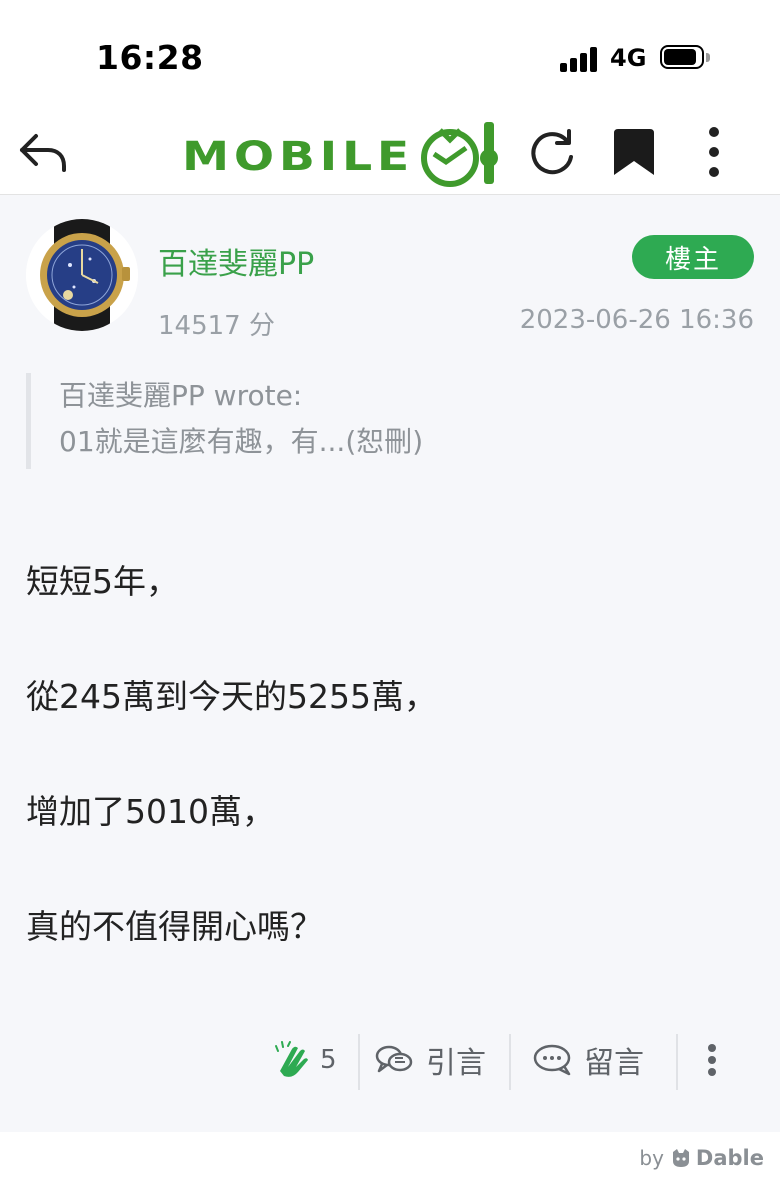 This screenshot has height=1182, width=780. What do you see at coordinates (685, 58) in the screenshot?
I see `battery-icon` at bounding box center [685, 58].